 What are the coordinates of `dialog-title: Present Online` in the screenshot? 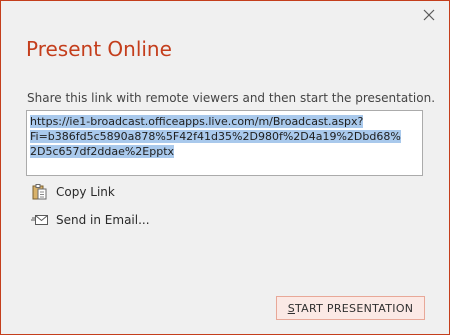 It's located at (99, 49).